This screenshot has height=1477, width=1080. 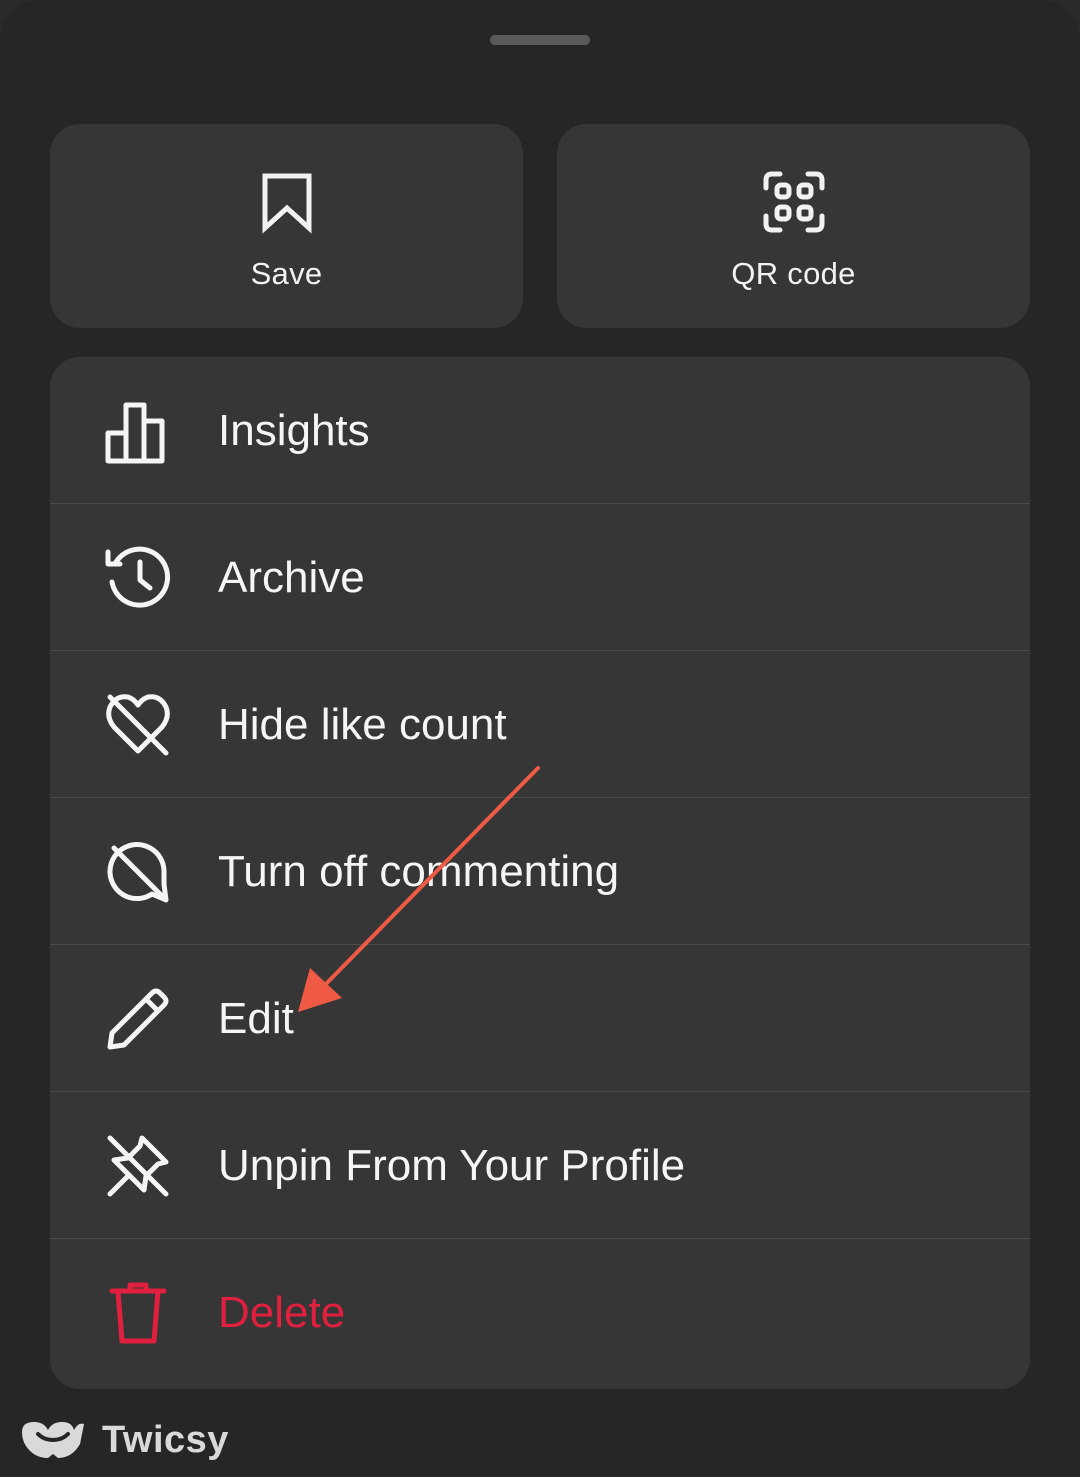 What do you see at coordinates (138, 725) in the screenshot?
I see `heart-slash-icon` at bounding box center [138, 725].